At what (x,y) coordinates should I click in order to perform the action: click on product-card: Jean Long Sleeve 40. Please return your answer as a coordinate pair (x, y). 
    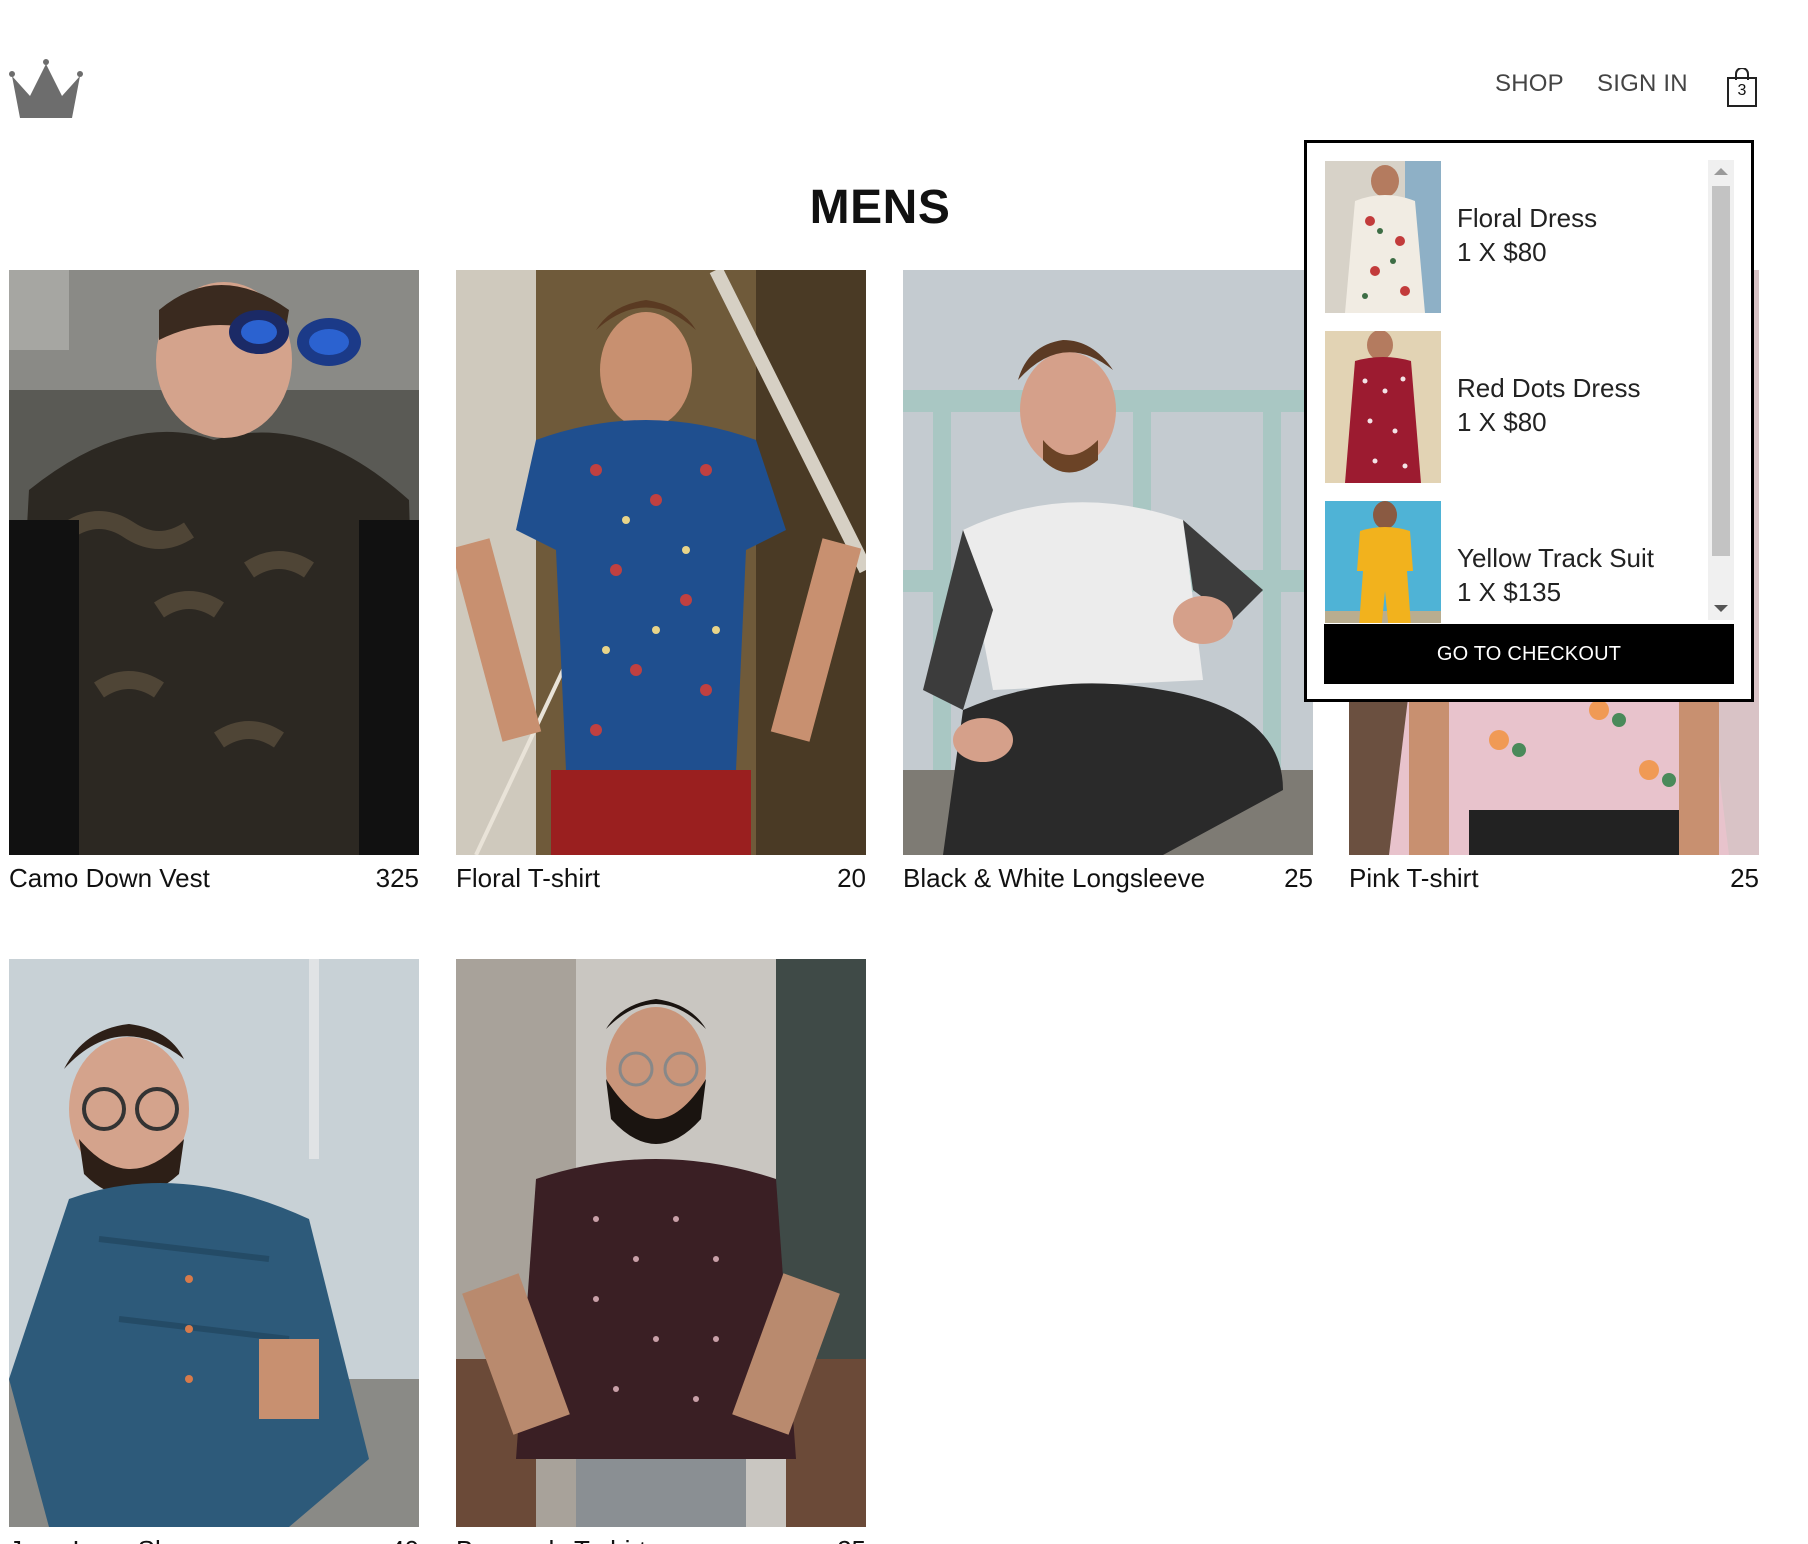
    Looking at the image, I should click on (214, 1251).